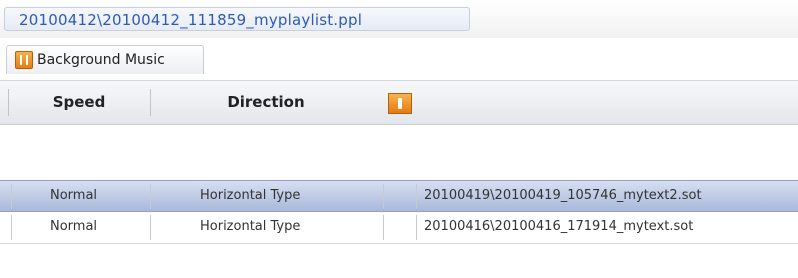  I want to click on file-cell: 20100419\20100419_105746_mytext2.sot, so click(563, 195).